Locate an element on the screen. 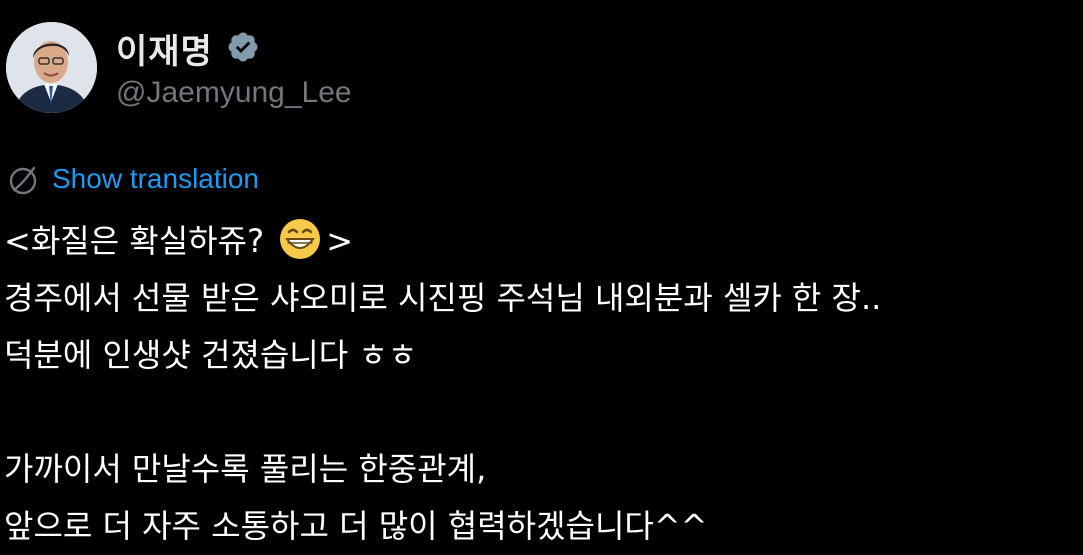 The height and width of the screenshot is (555, 1083). tweet-line-2: 경주에서 선물 받은 샤오미로 시진핑 주석님 내외분과 셀카 한 장.. is located at coordinates (443, 298).